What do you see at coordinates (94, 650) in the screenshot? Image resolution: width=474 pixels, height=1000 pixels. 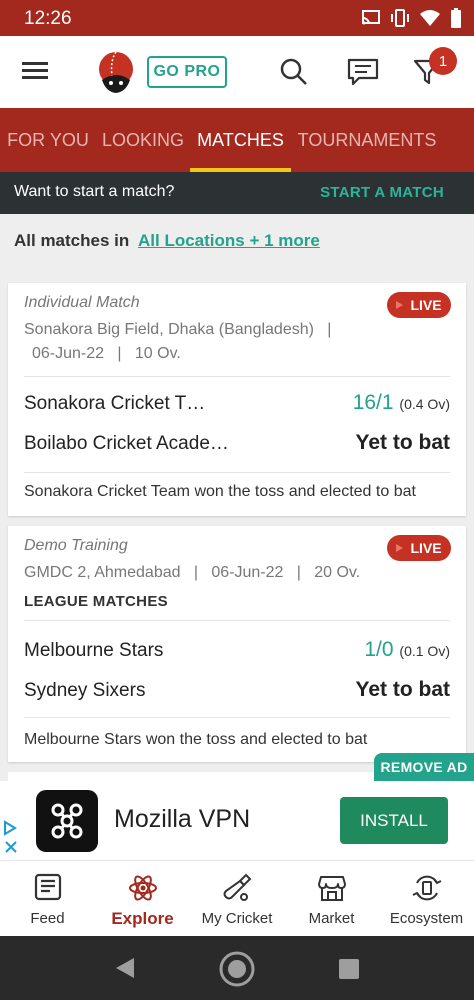 I see `team1-name: Melbourne Stars` at bounding box center [94, 650].